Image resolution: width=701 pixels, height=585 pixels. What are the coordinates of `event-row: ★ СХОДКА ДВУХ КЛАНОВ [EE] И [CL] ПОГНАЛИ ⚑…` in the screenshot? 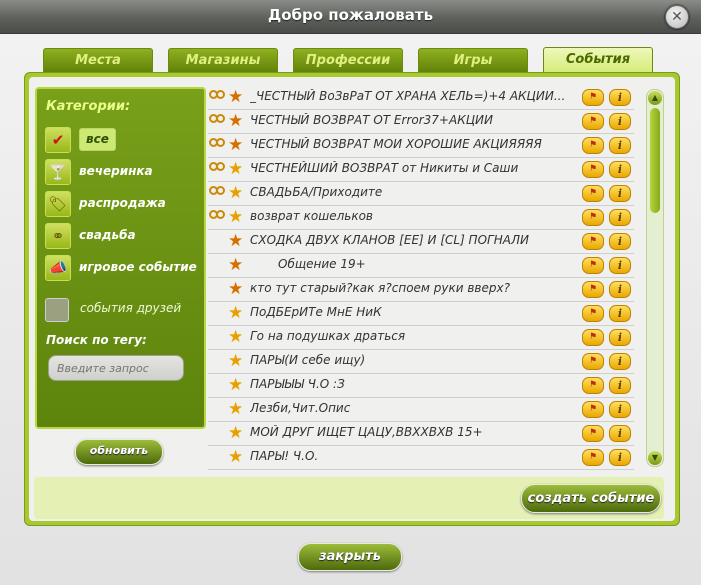 It's located at (421, 242).